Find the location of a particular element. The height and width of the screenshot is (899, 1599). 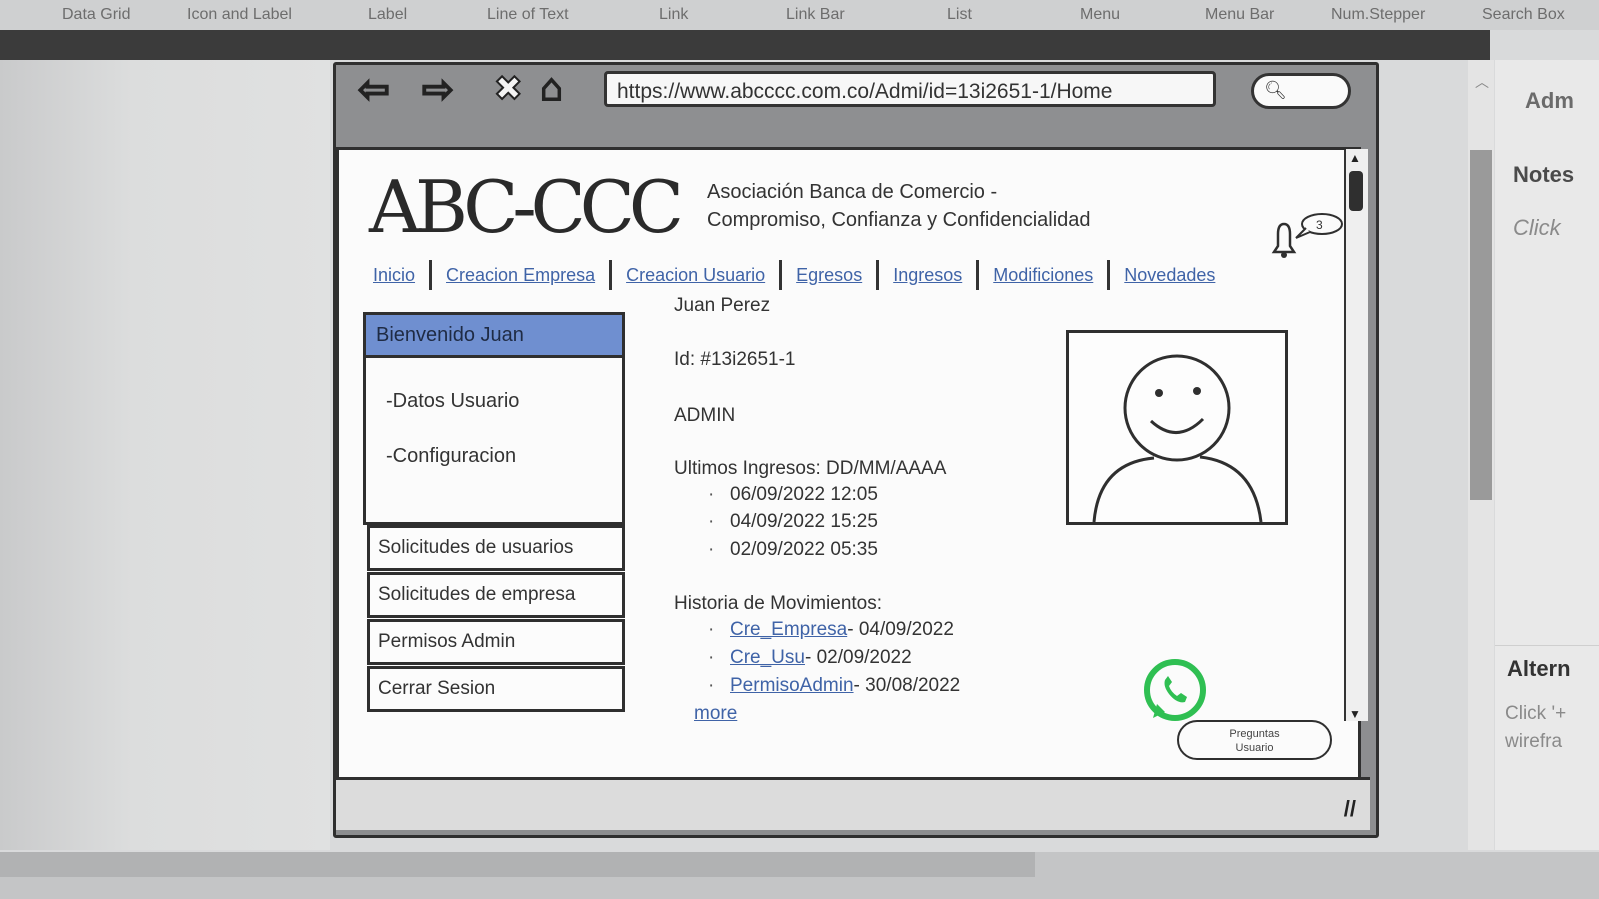

login-entry: 04/09/2022 15:25 is located at coordinates (793, 522).